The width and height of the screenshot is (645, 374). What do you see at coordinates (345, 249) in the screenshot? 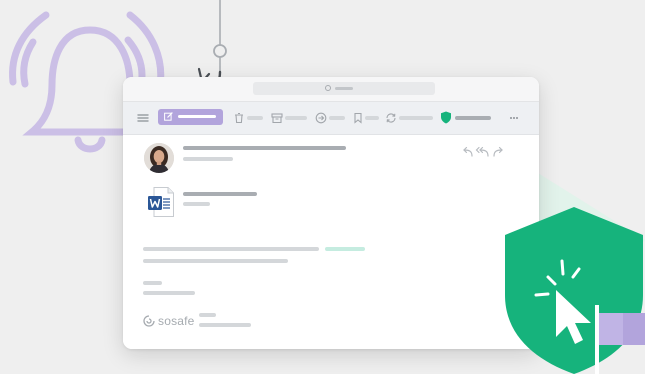
I see `suspicious-link` at bounding box center [345, 249].